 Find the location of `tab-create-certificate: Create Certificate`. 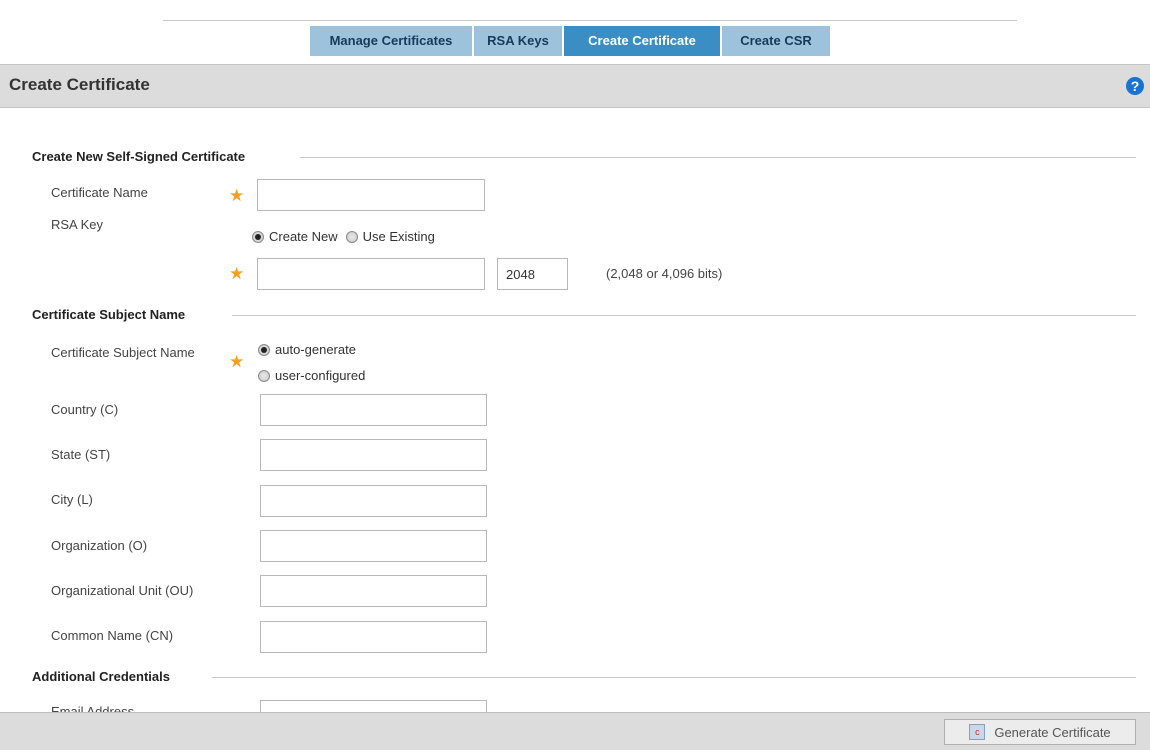

tab-create-certificate: Create Certificate is located at coordinates (642, 41).